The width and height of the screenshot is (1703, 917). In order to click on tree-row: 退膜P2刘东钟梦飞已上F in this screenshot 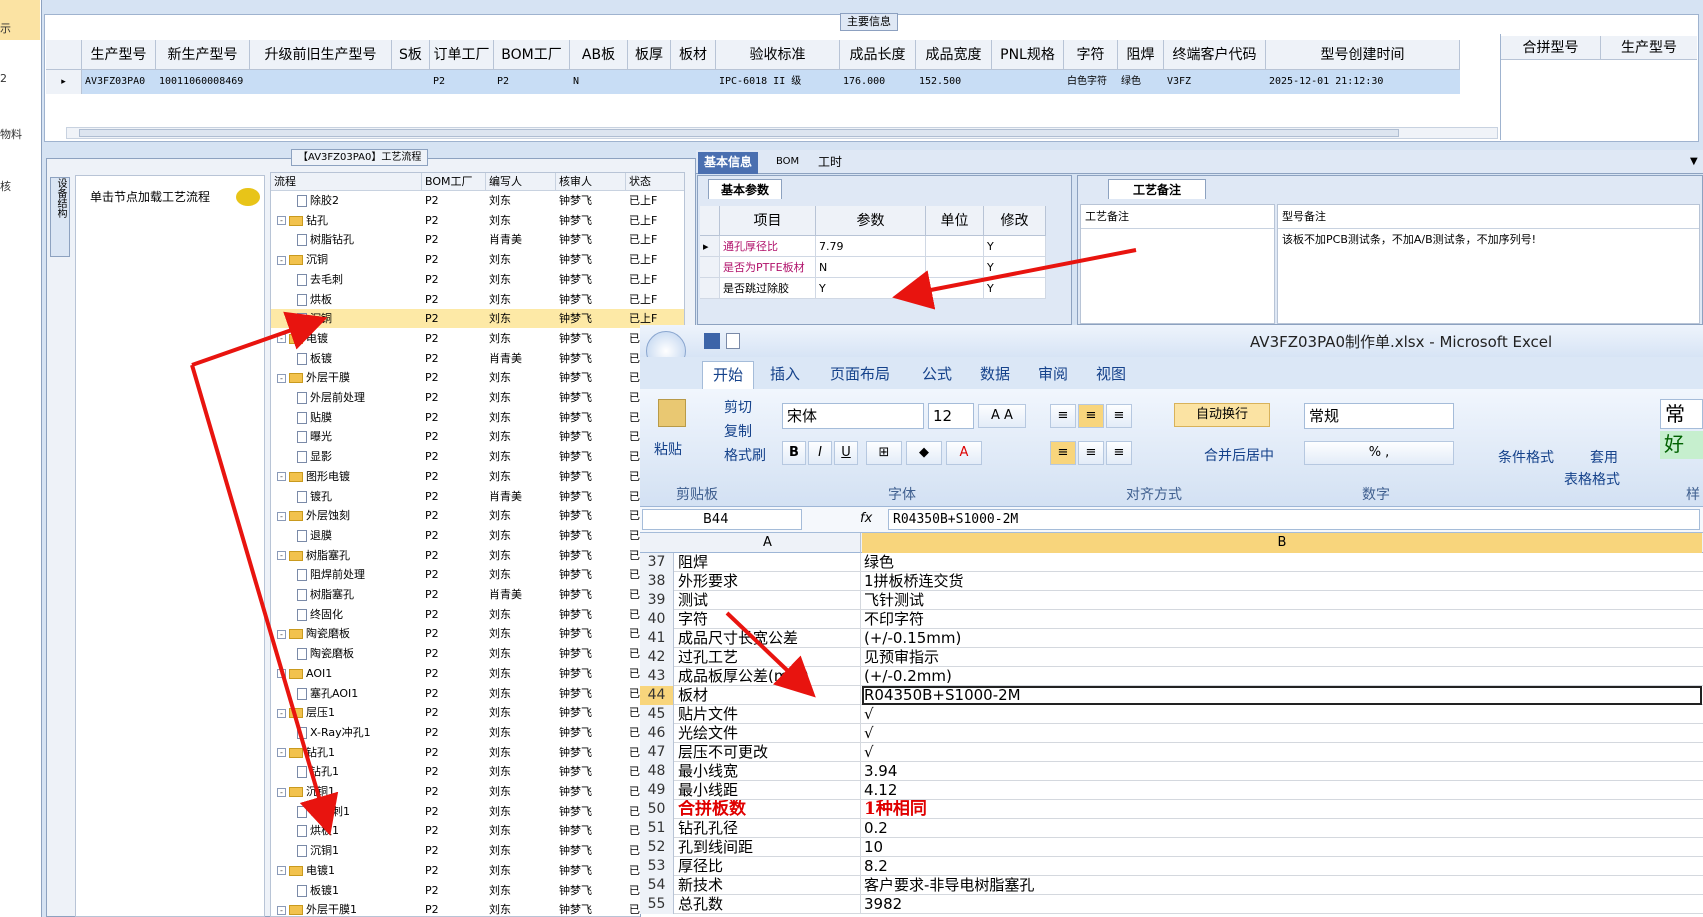, I will do `click(477, 535)`.